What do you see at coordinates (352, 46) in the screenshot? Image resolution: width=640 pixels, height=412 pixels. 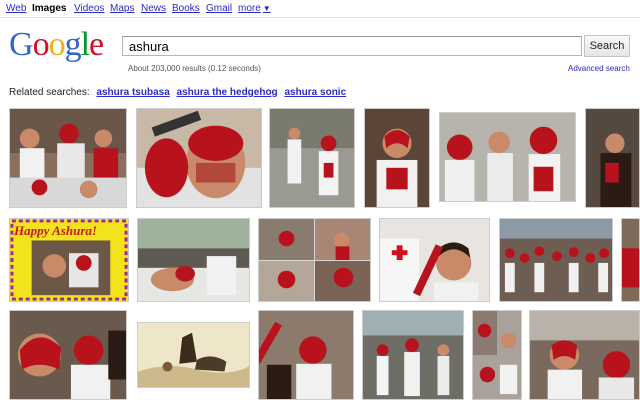 I see `search-input: ashura` at bounding box center [352, 46].